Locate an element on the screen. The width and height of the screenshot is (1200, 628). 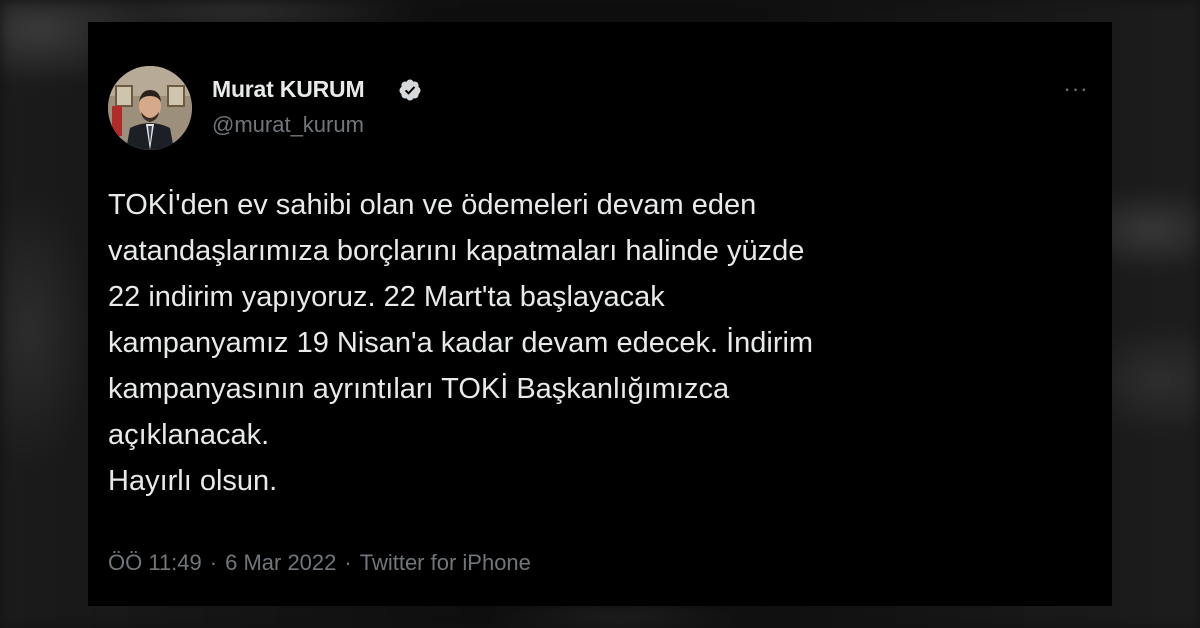
avatar is located at coordinates (150, 108).